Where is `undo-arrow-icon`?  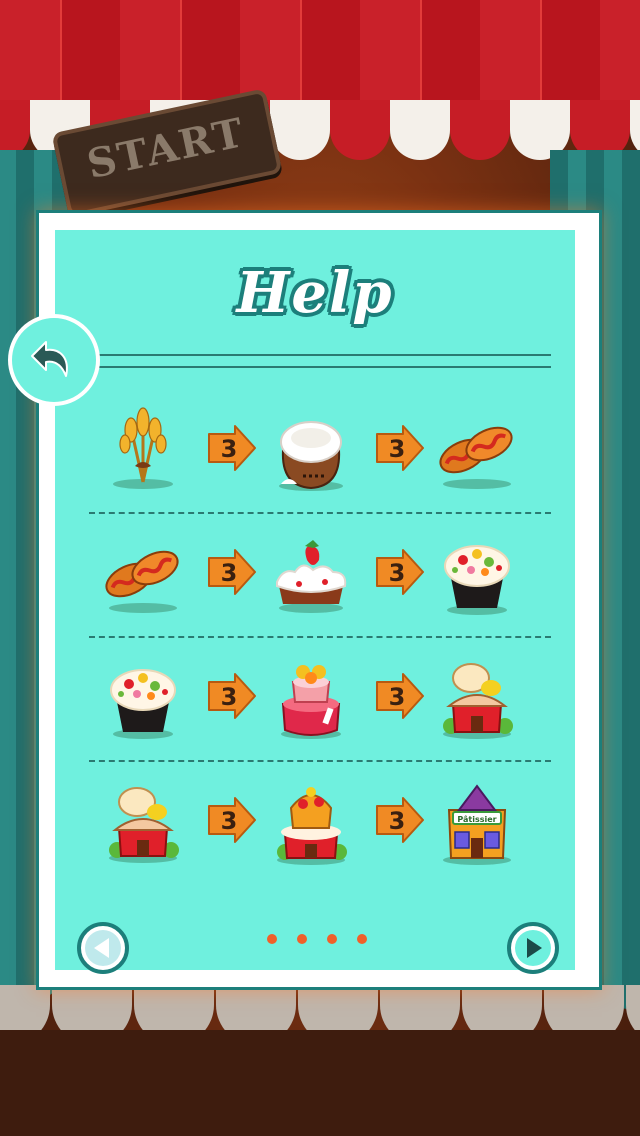
undo-arrow-icon is located at coordinates (49, 359).